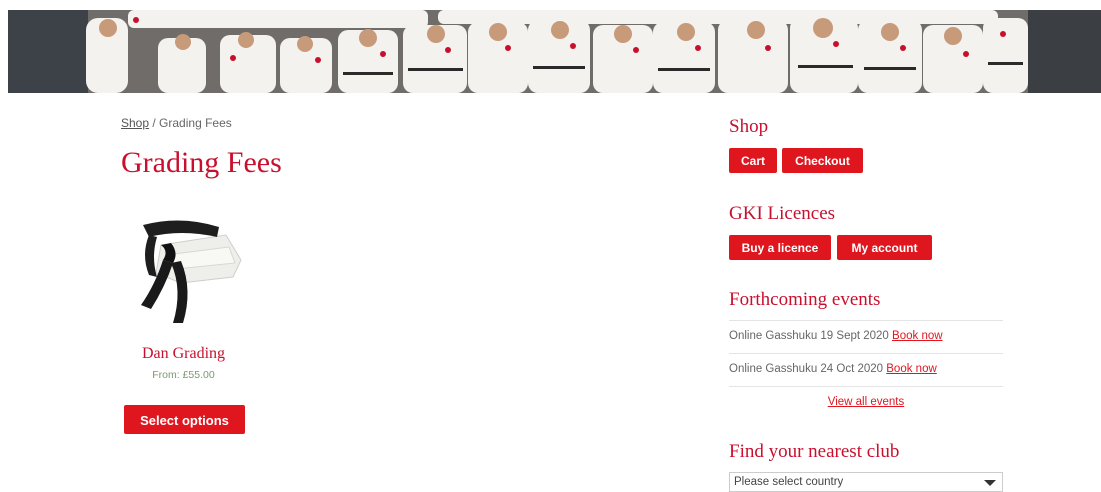  I want to click on product-price: From: £55.00, so click(183, 375).